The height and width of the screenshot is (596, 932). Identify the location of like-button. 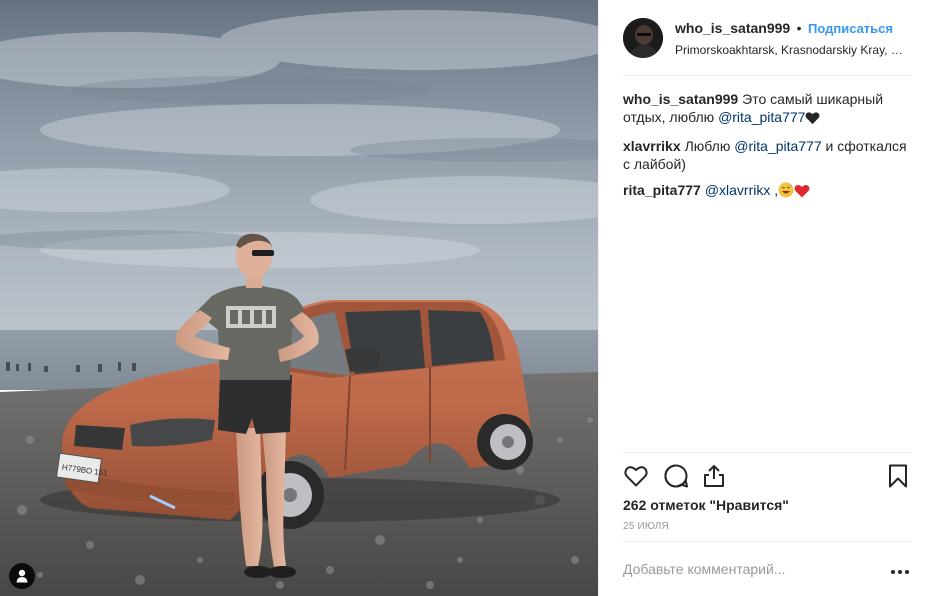
(636, 476).